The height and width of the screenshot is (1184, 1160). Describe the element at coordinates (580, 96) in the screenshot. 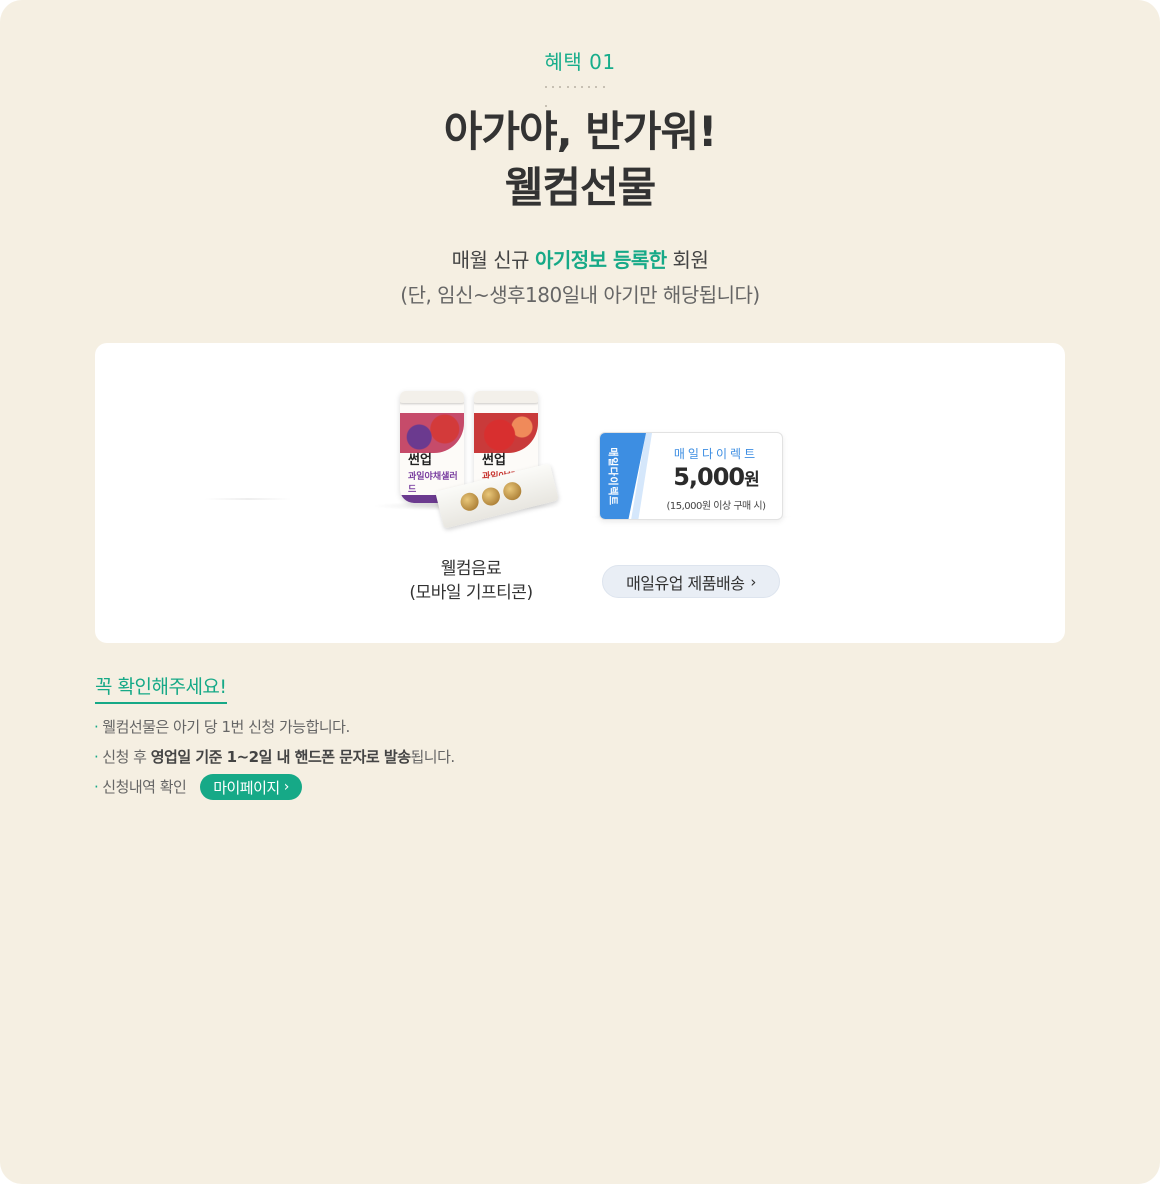

I see `dotted-divider` at that location.